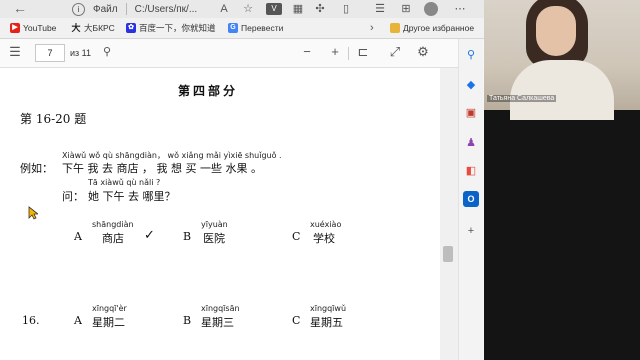 The image size is (640, 360). I want to click on more-menu-icon: ⋯, so click(460, 9).